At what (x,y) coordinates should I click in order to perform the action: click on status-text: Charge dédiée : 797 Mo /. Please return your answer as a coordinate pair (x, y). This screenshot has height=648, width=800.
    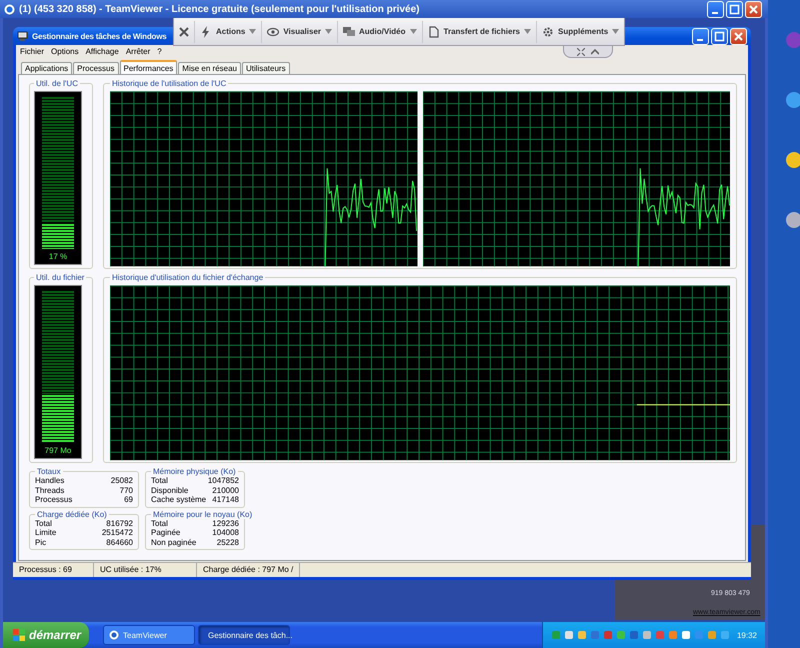
    Looking at the image, I should click on (248, 570).